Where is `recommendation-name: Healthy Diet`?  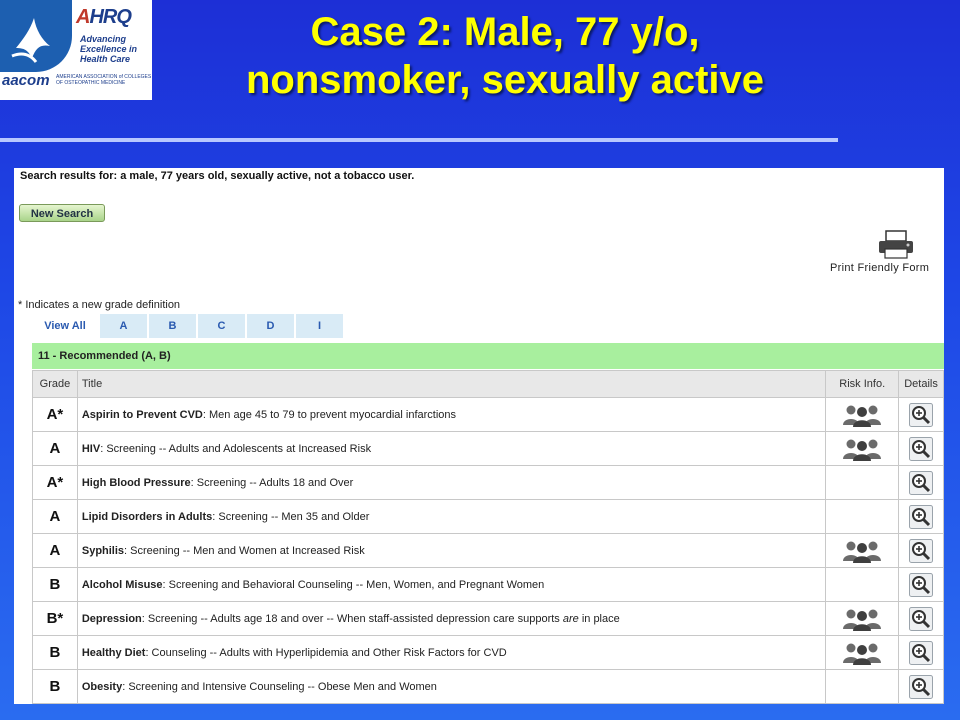 recommendation-name: Healthy Diet is located at coordinates (114, 653).